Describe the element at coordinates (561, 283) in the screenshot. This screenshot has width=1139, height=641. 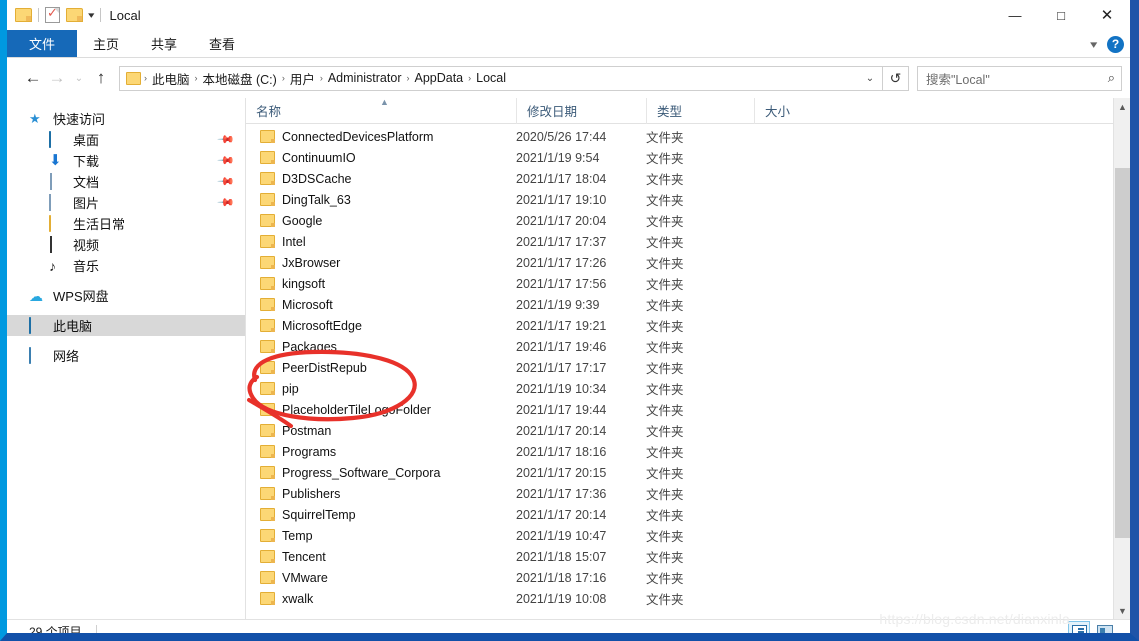
I see `file-date-cell: 2021/1/17 17:56` at that location.